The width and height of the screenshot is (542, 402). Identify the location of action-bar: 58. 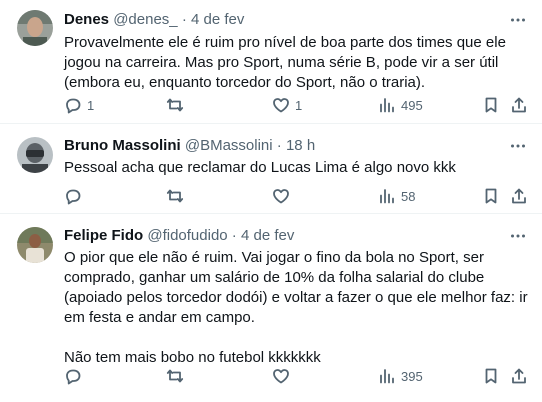
(296, 196).